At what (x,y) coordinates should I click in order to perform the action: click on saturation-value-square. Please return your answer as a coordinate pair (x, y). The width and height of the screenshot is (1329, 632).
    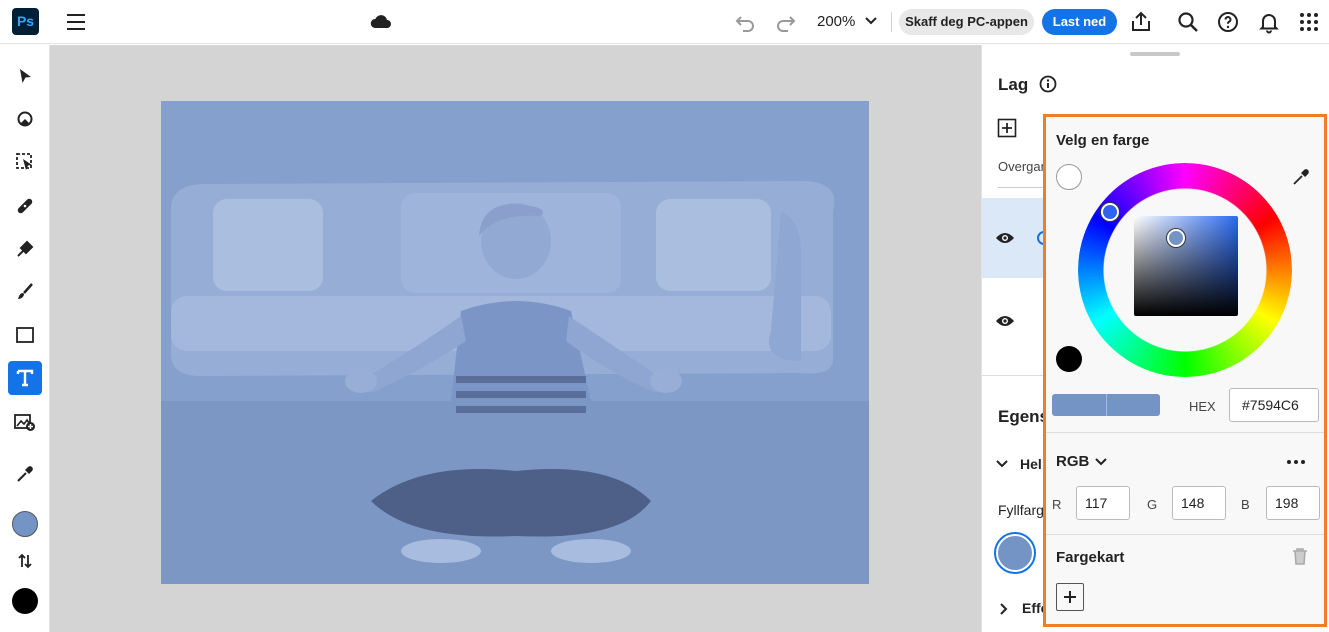
    Looking at the image, I should click on (1186, 266).